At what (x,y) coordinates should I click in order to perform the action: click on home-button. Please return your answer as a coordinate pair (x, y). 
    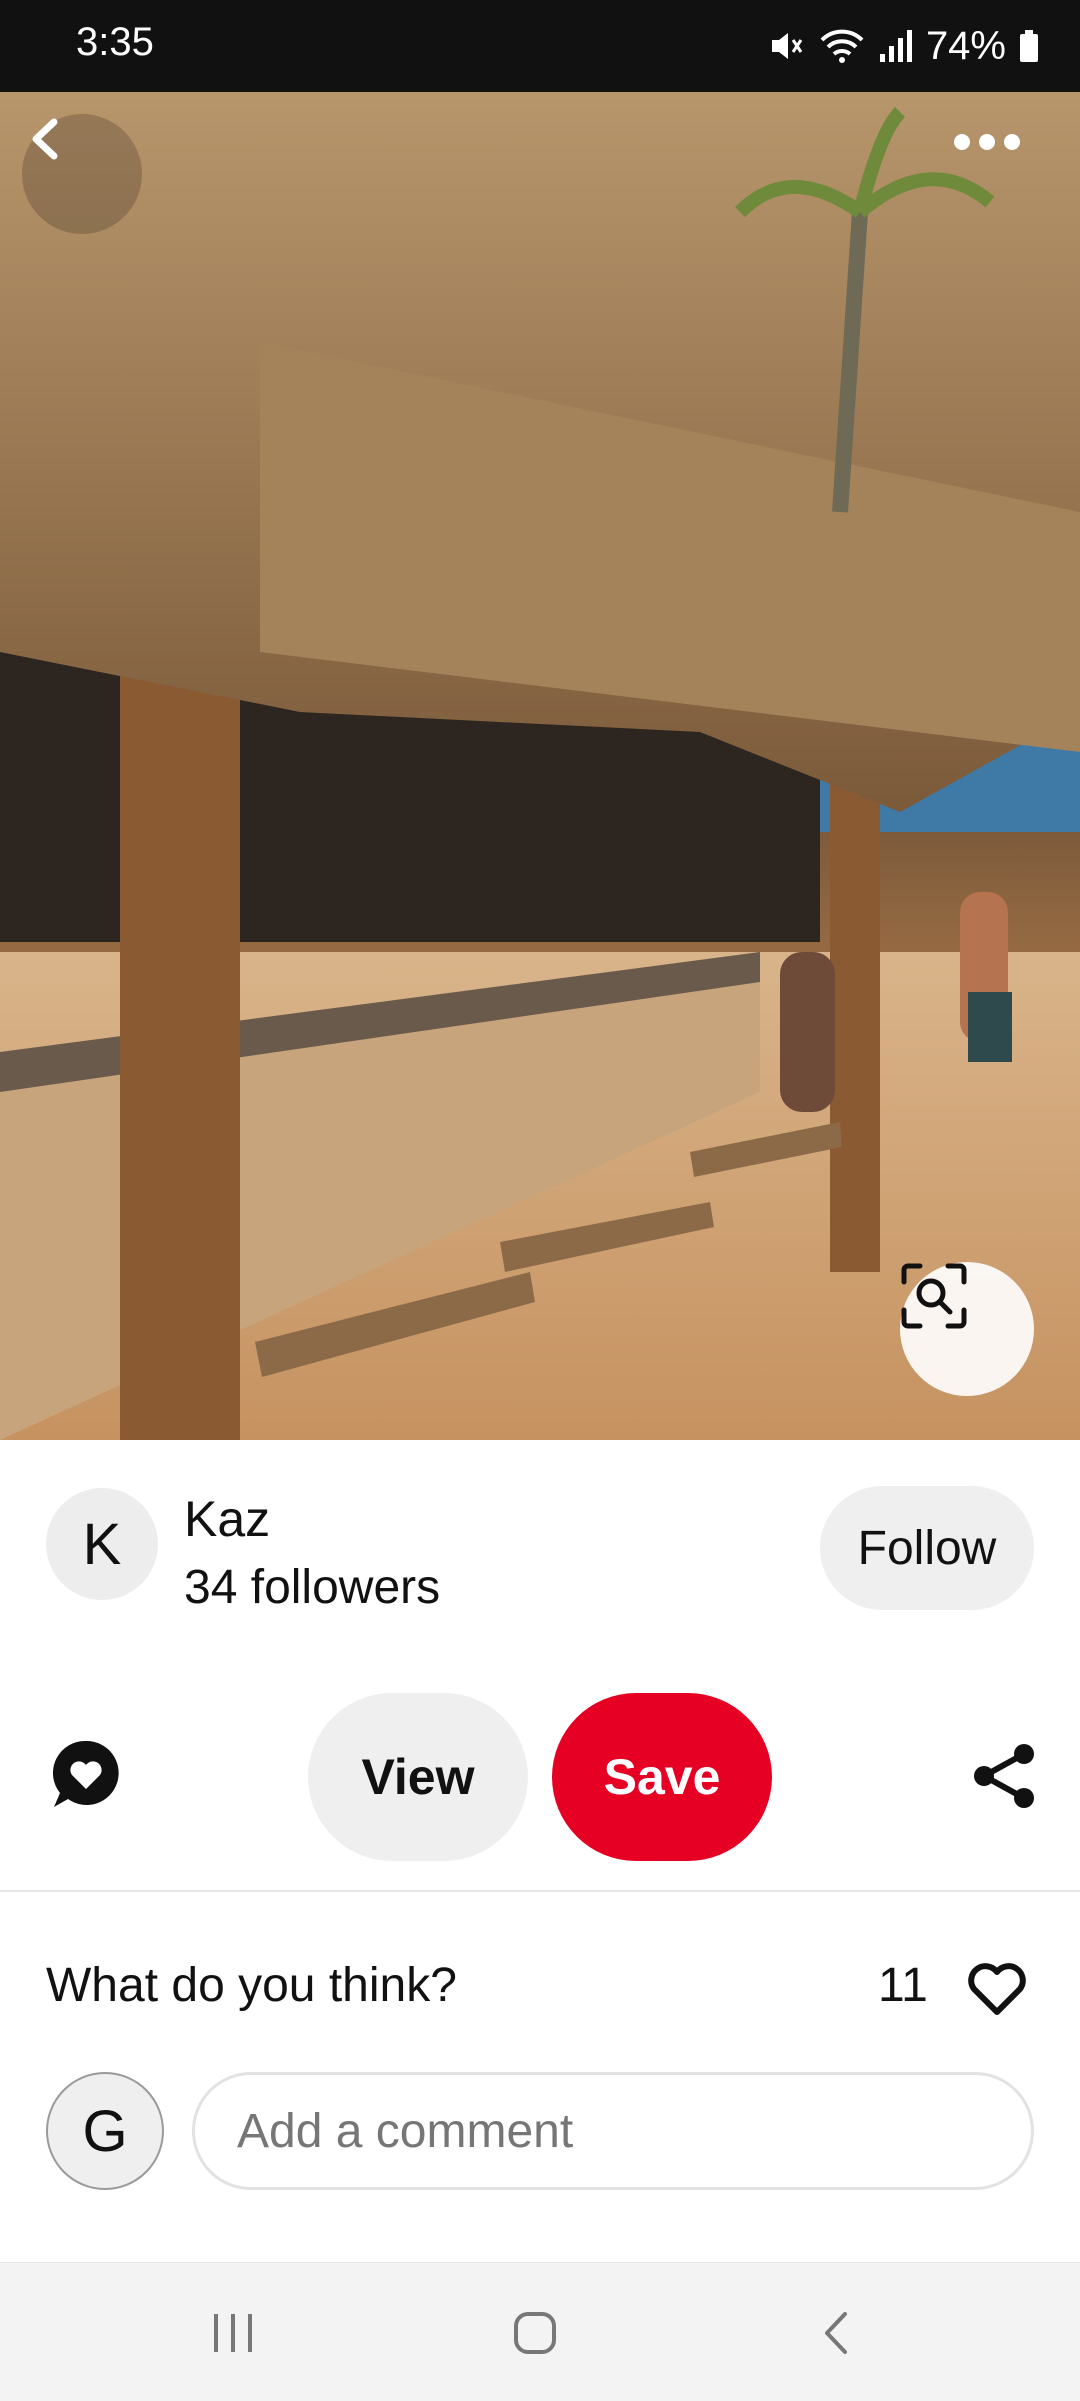
    Looking at the image, I should click on (535, 2333).